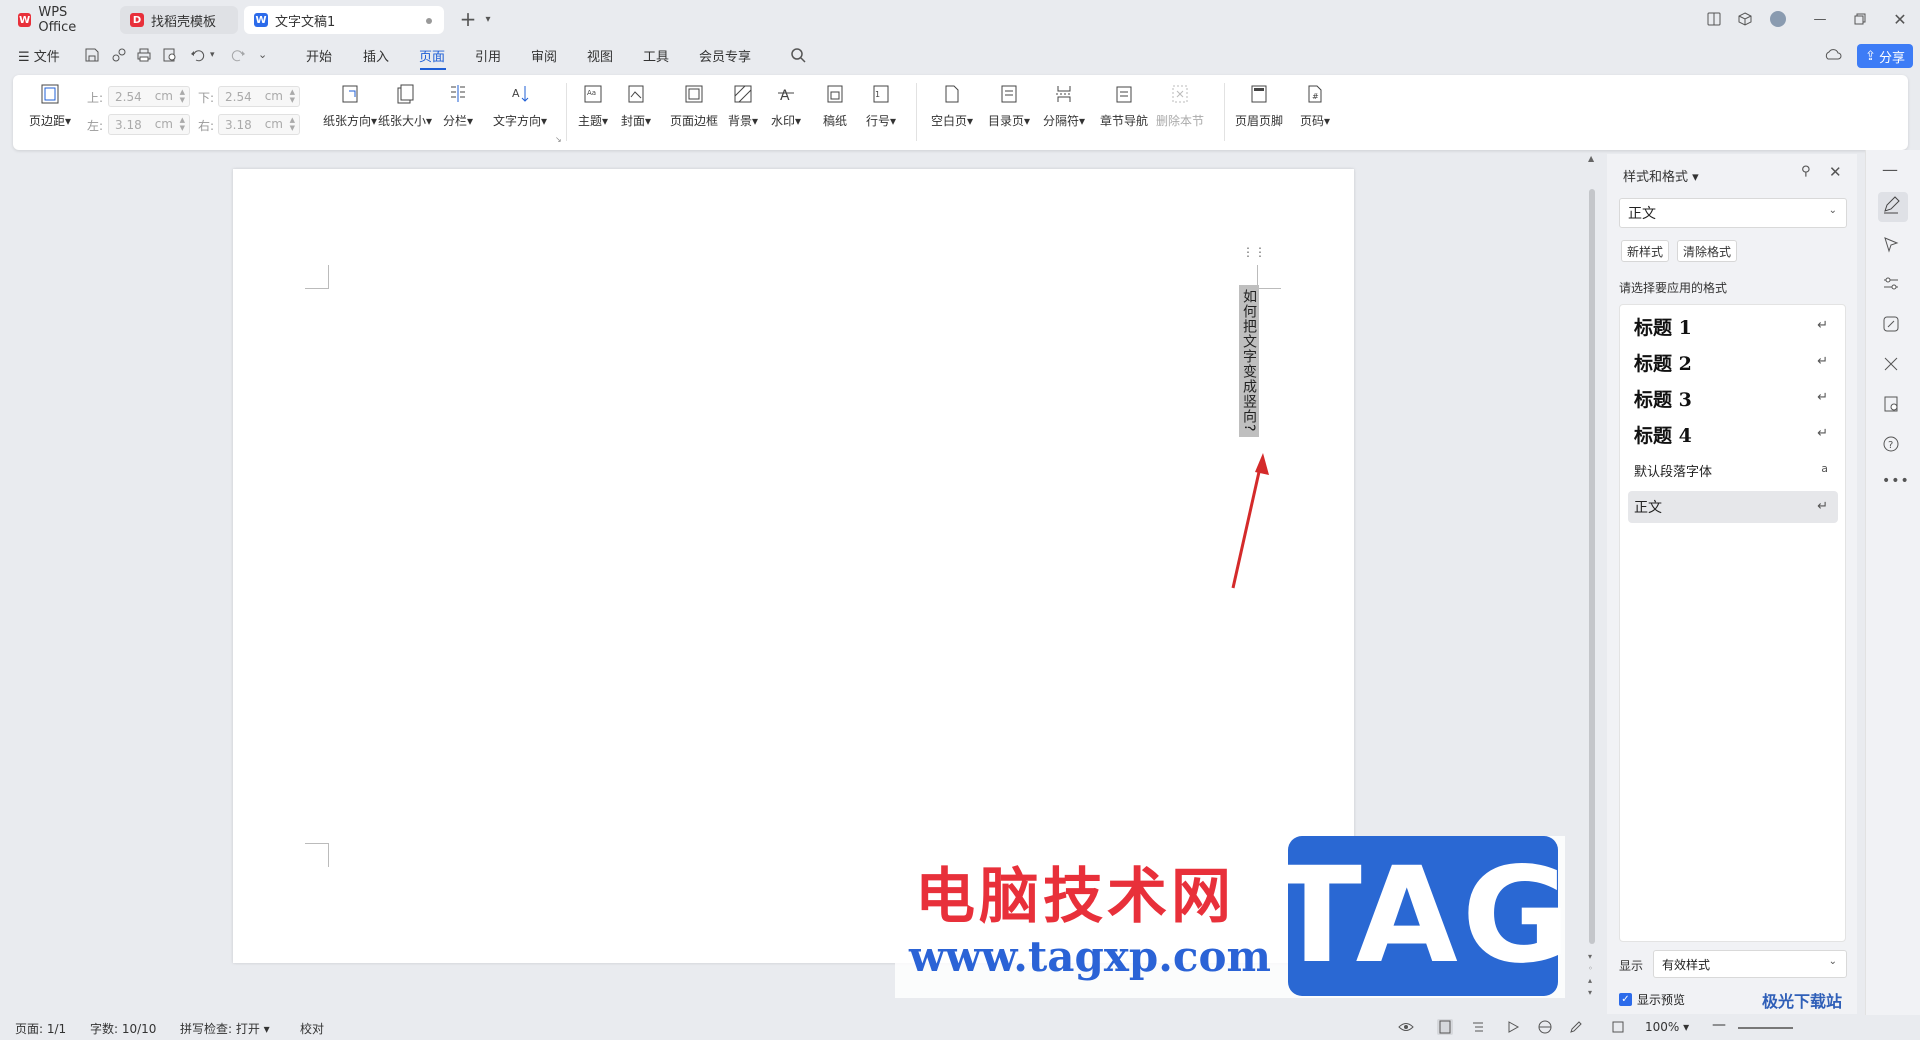 The width and height of the screenshot is (1920, 1040). I want to click on chevron-down-icon: ▾, so click(488, 19).